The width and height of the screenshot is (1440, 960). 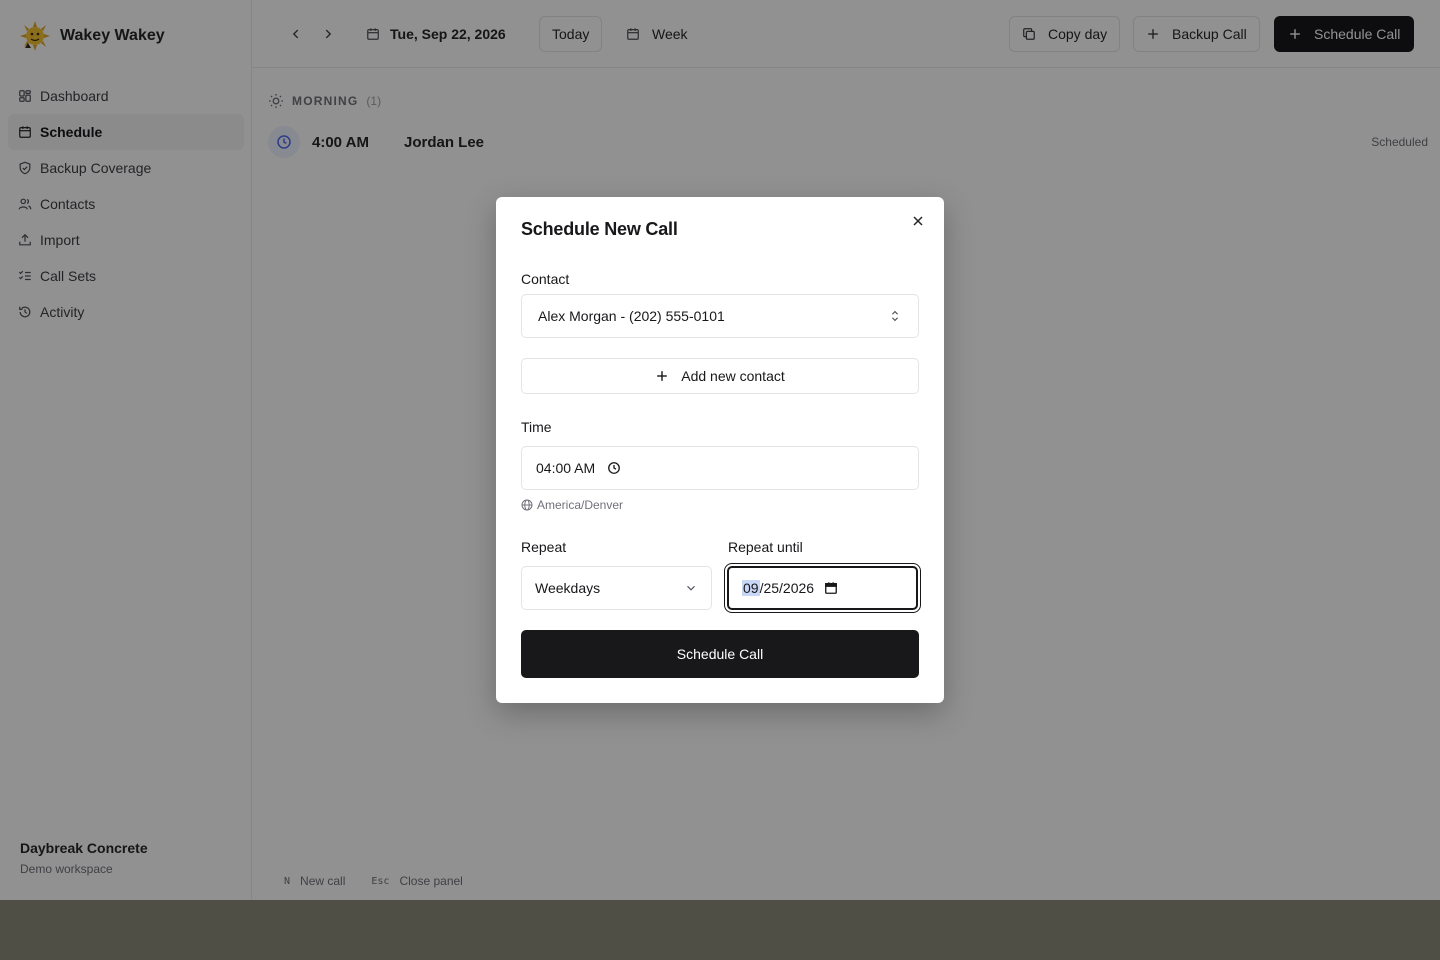 I want to click on timezone-hint: America/Denver, so click(x=572, y=505).